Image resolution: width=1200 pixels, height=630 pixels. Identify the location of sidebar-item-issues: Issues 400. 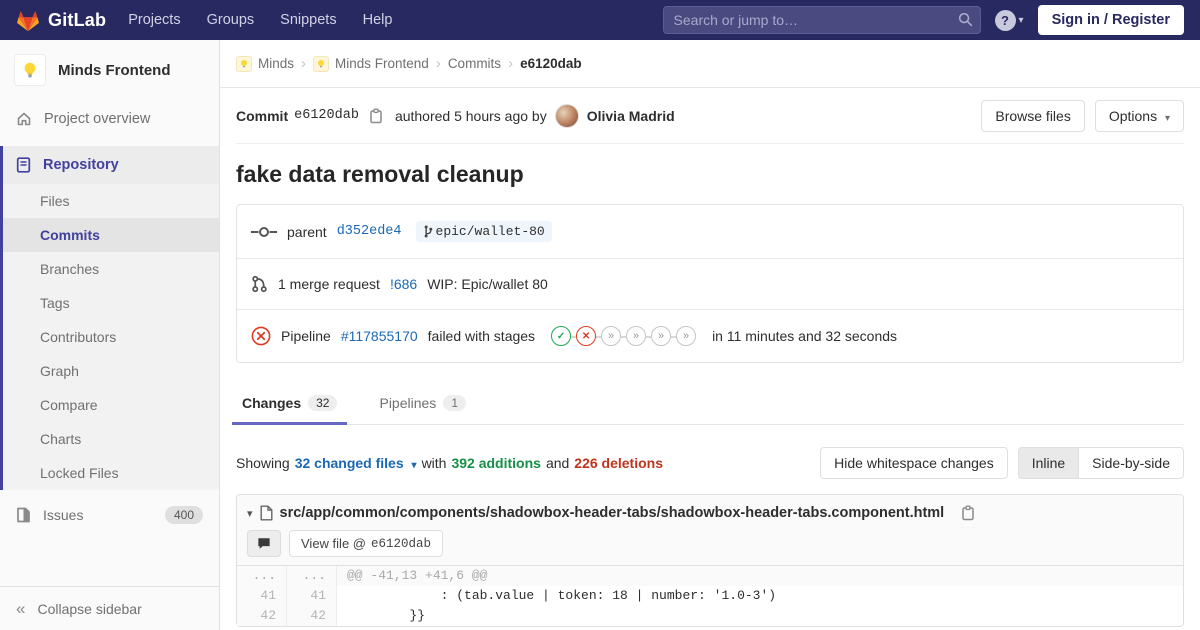
(109, 515).